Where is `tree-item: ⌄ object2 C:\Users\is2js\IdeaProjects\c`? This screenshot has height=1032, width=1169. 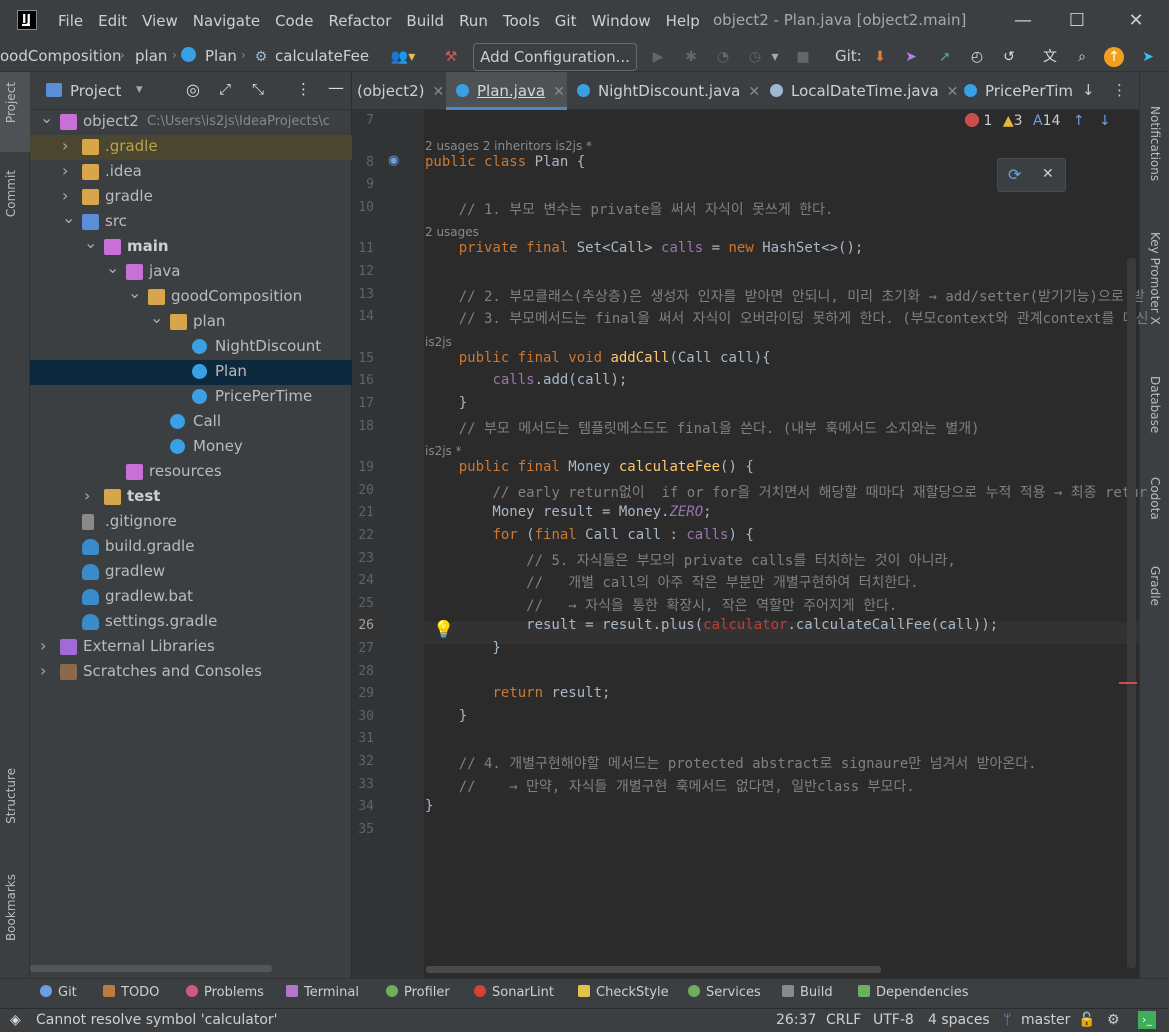 tree-item: ⌄ object2 C:\Users\is2js\IdeaProjects\c is located at coordinates (191, 121).